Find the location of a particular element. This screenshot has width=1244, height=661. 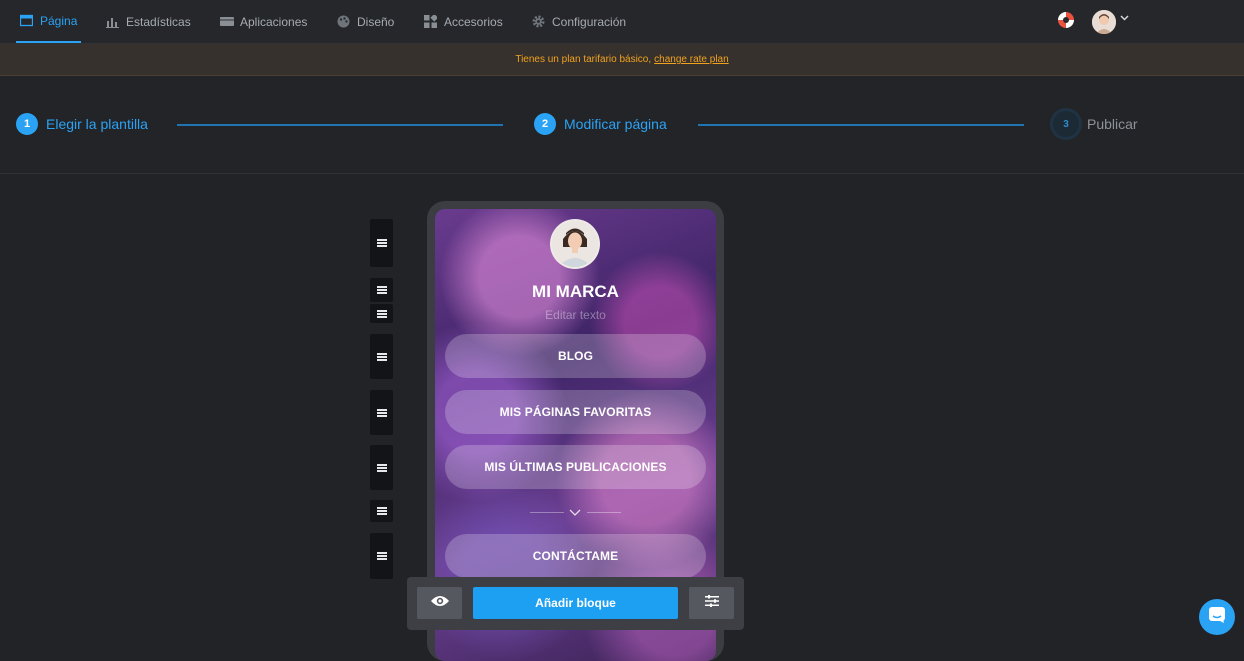

accessories-icon is located at coordinates (431, 20).